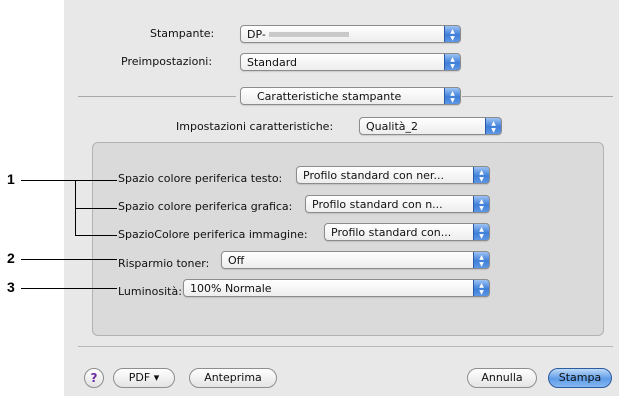  What do you see at coordinates (11, 179) in the screenshot?
I see `callout-1: 1` at bounding box center [11, 179].